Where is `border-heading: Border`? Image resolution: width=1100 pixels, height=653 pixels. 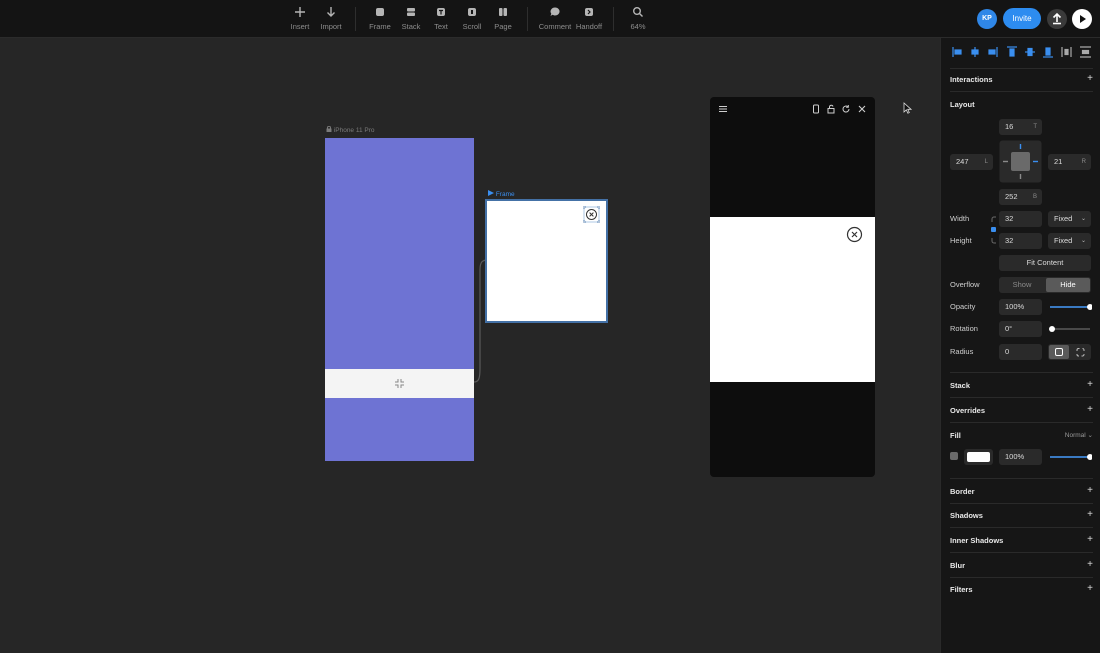 border-heading: Border is located at coordinates (962, 491).